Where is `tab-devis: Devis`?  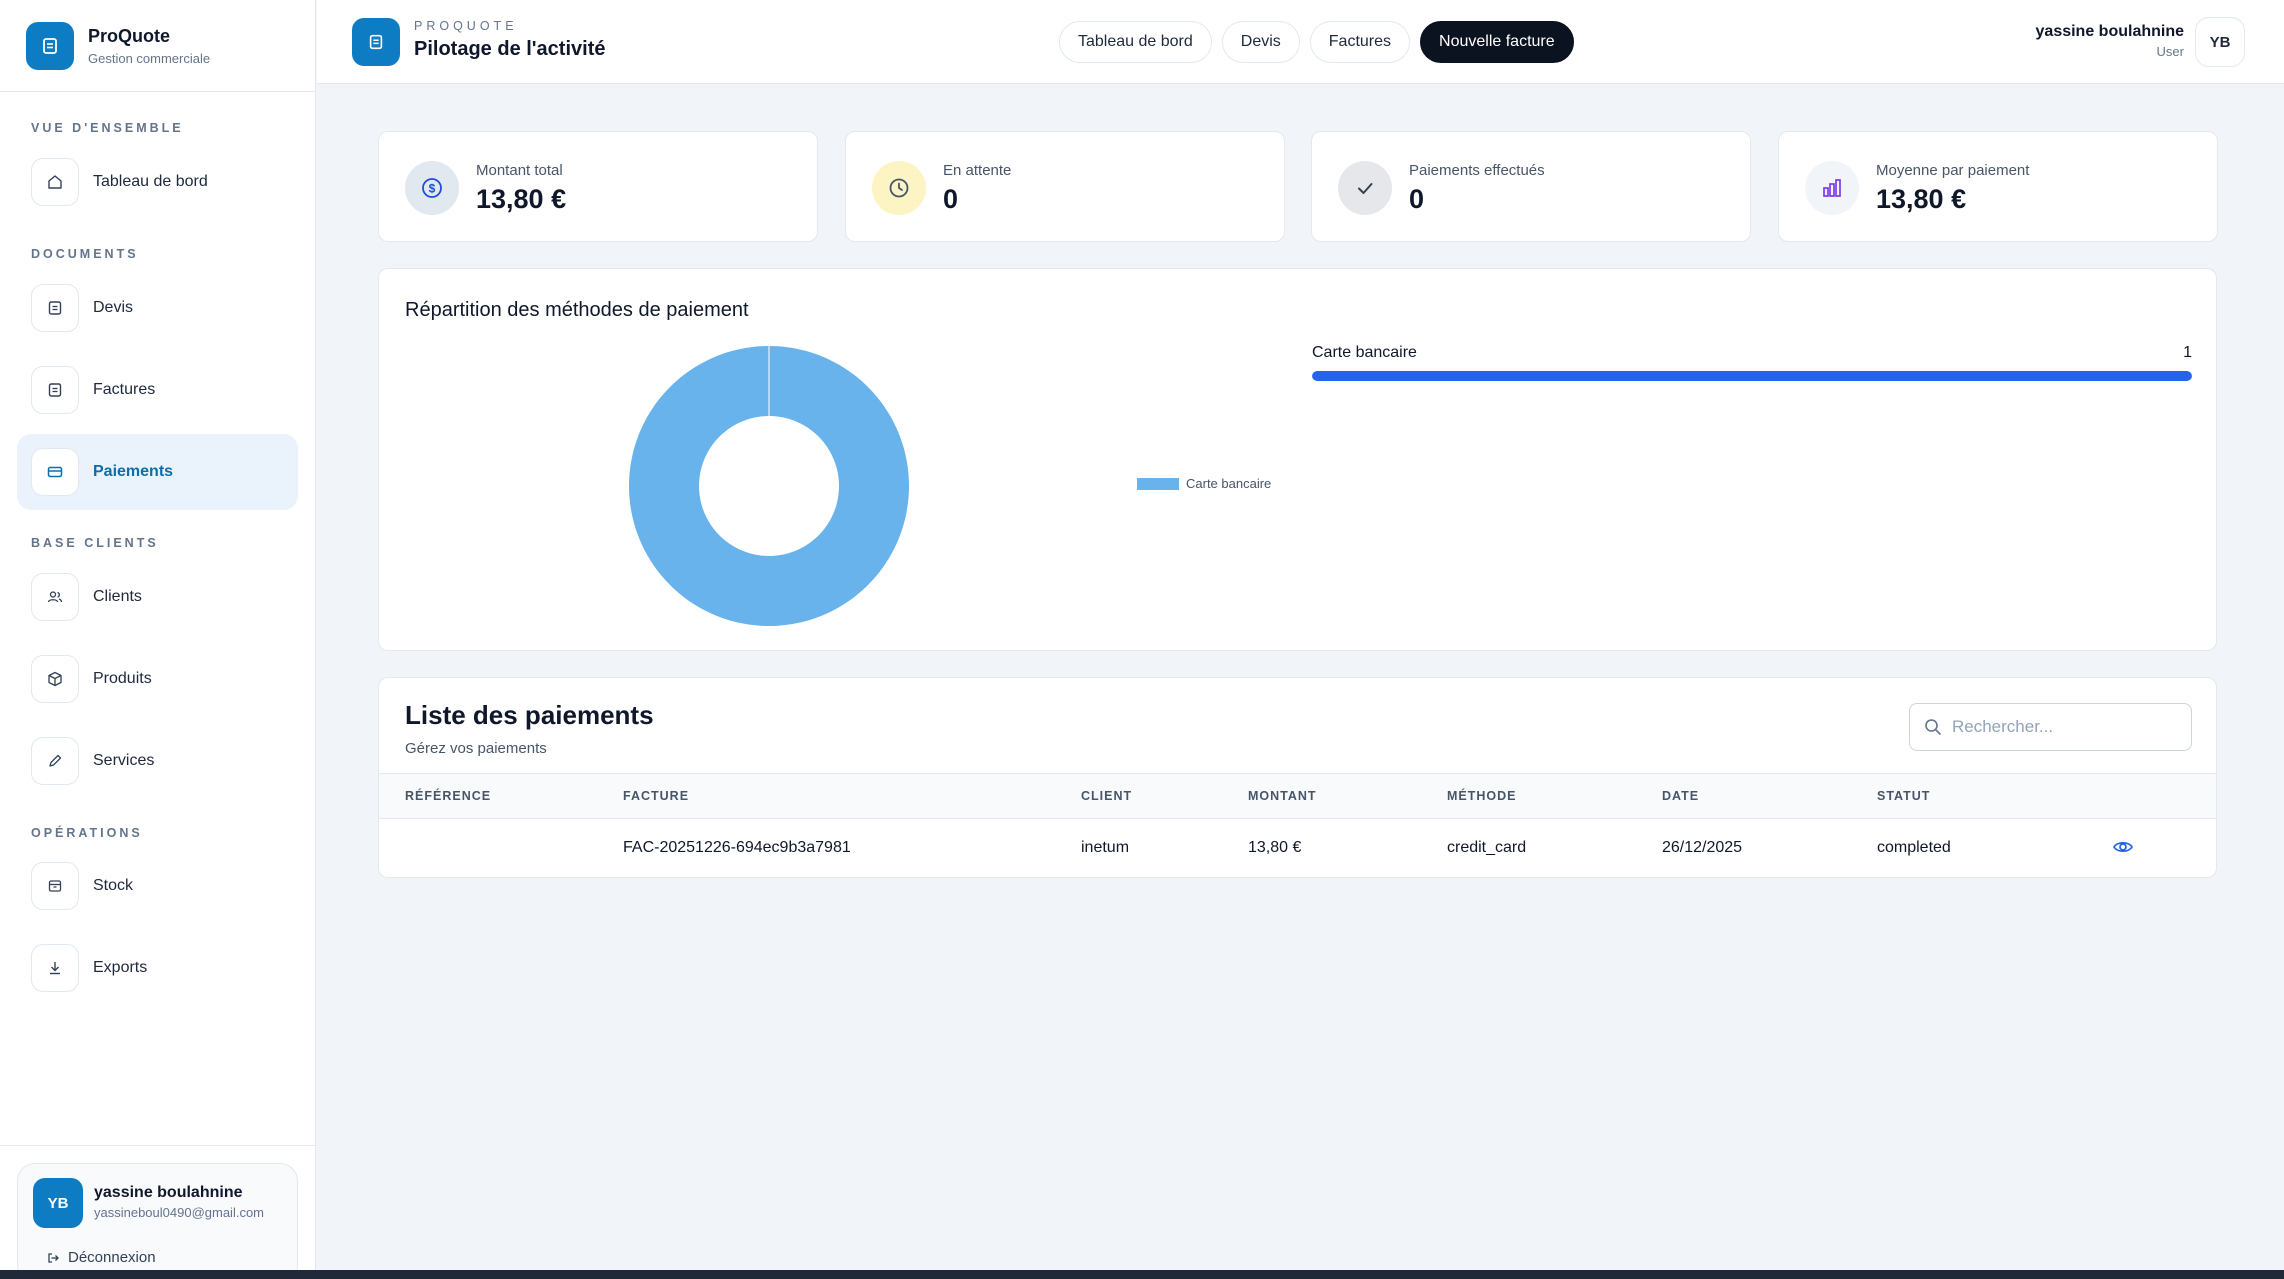
tab-devis: Devis is located at coordinates (1260, 42).